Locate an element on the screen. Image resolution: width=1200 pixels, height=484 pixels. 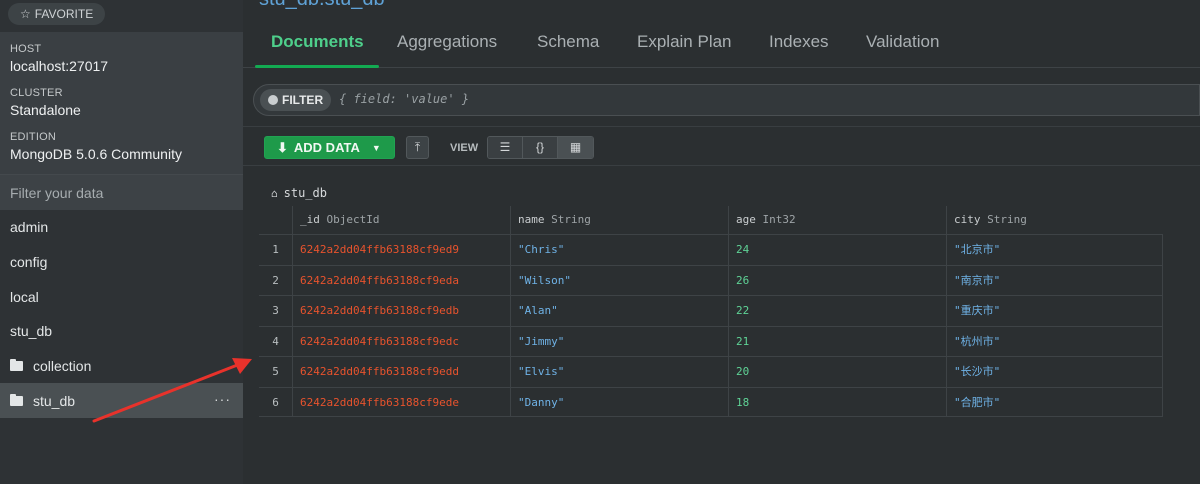
cell-id: 6242a2dd04ffb63188cf9ede is located at coordinates (401, 401).